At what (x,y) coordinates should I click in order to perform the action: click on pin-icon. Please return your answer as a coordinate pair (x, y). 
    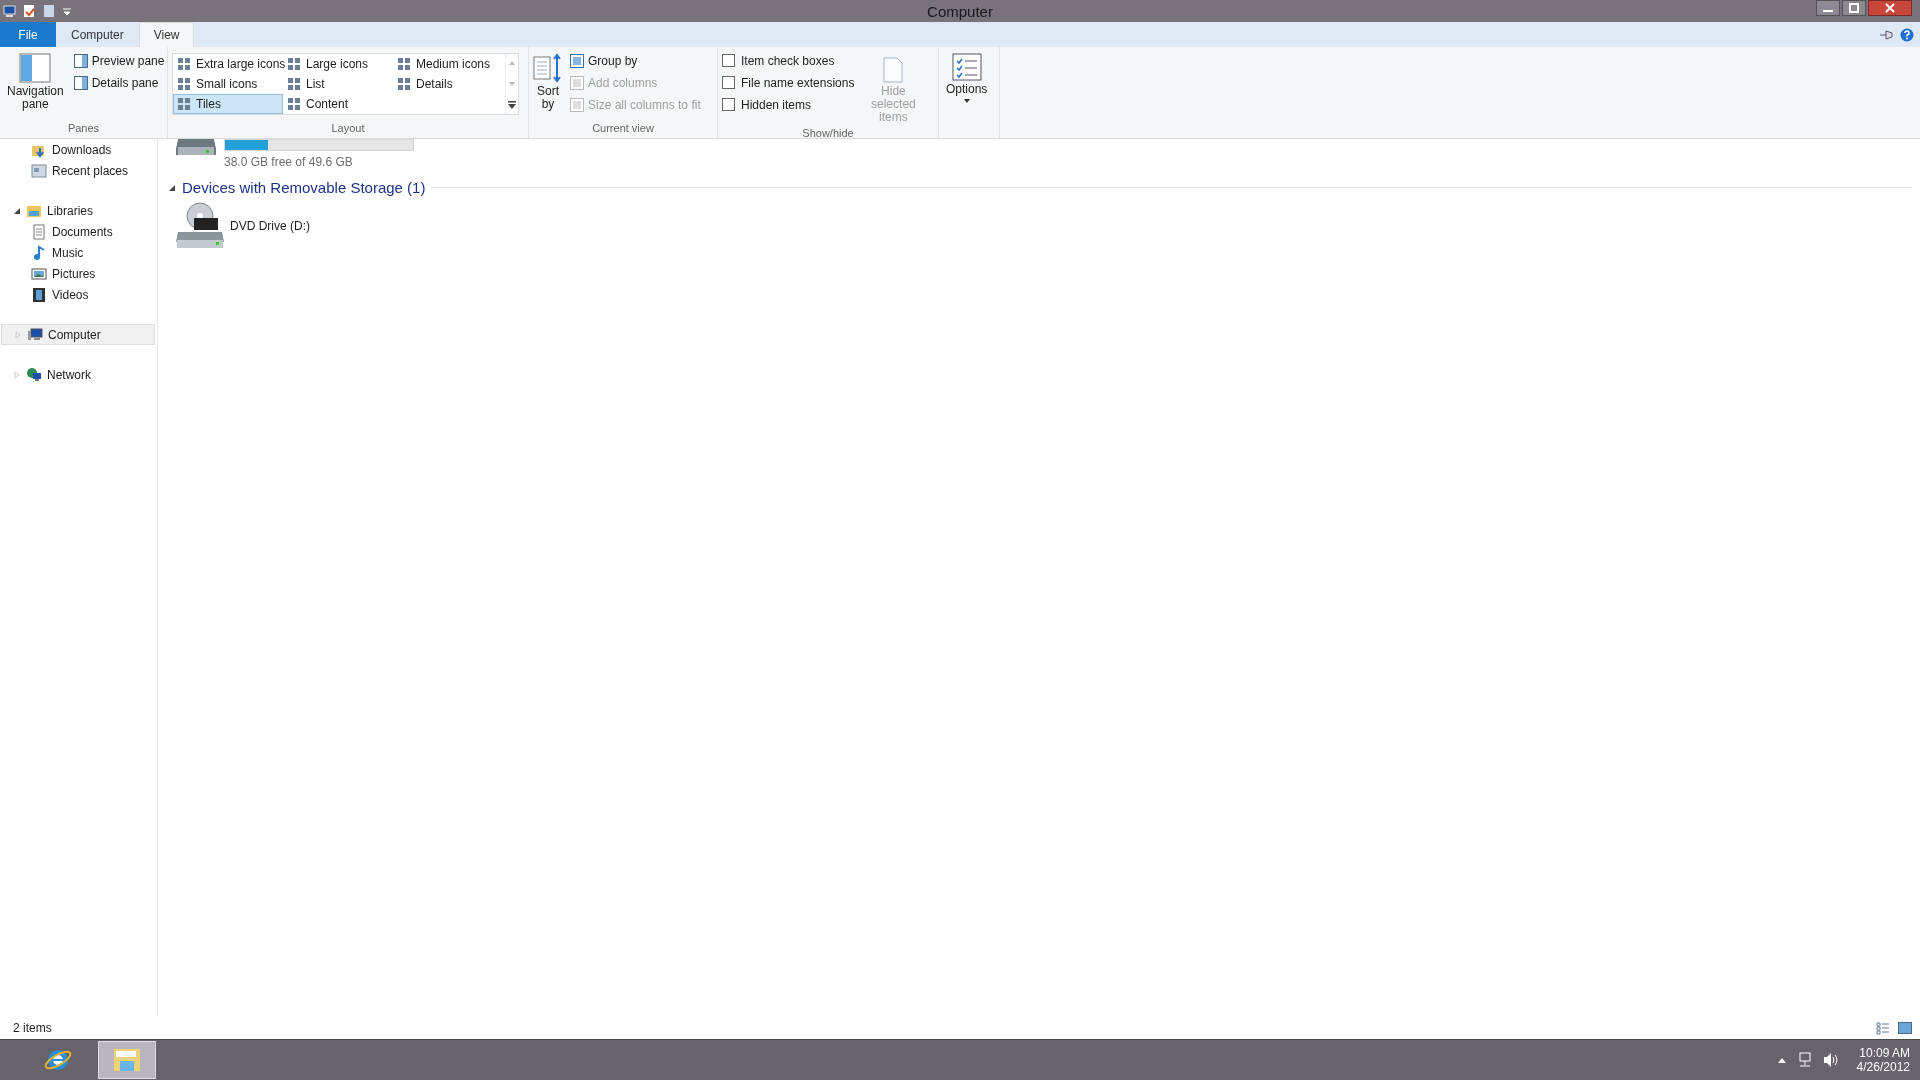
    Looking at the image, I should click on (1886, 34).